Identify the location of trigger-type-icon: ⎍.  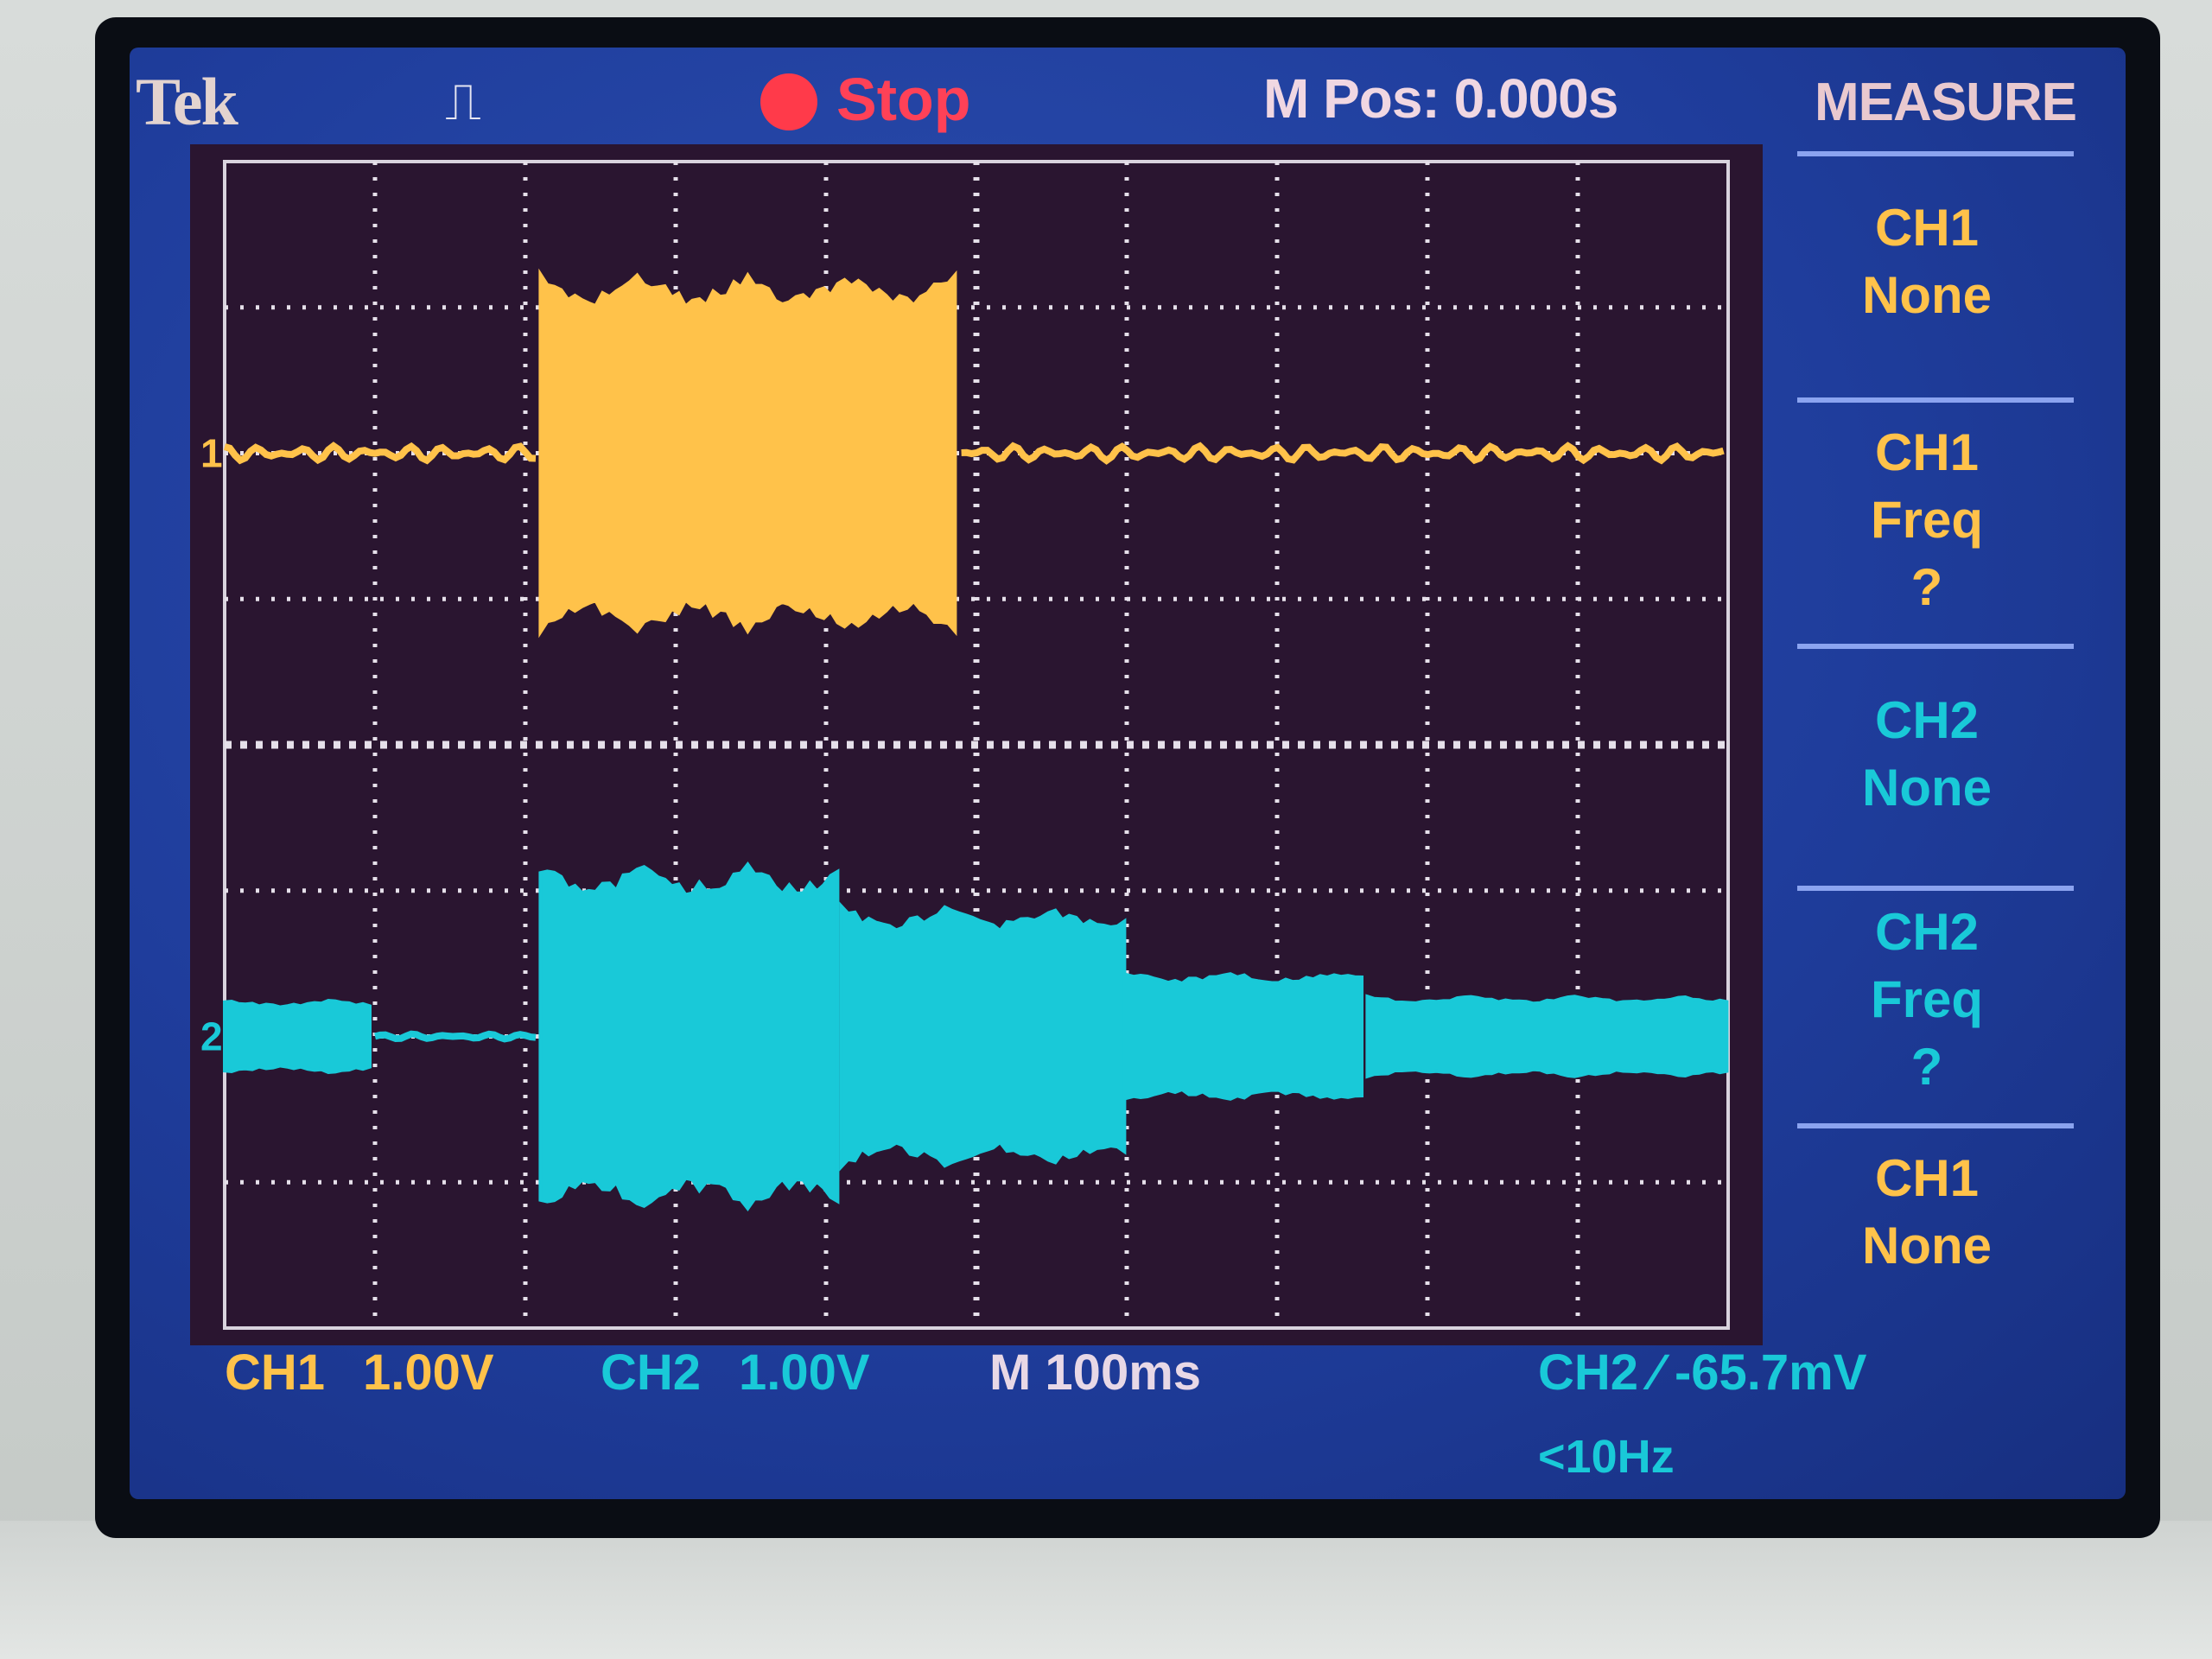
(463, 102).